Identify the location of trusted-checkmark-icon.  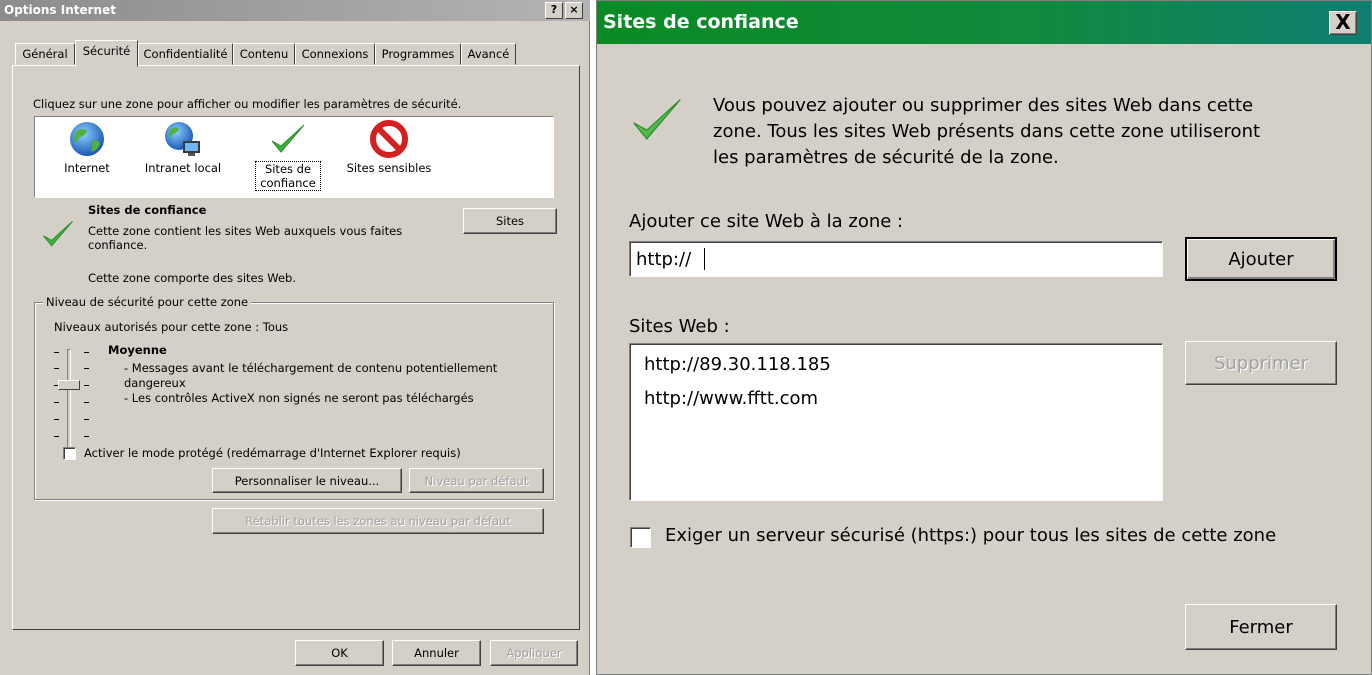
(58, 234).